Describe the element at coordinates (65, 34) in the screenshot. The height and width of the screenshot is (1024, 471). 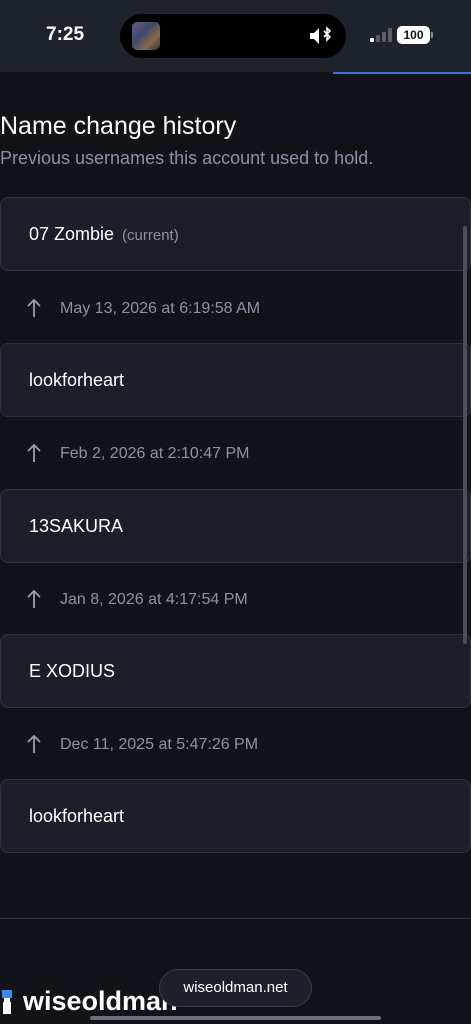
I see `status-time: 7:25` at that location.